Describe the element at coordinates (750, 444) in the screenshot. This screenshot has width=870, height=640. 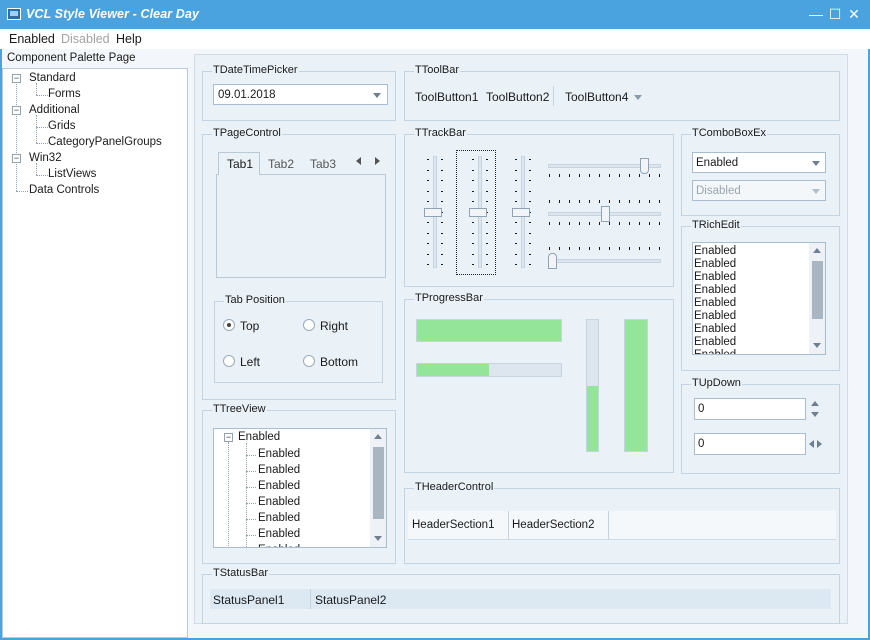
I see `updown-edit-2: 0` at that location.